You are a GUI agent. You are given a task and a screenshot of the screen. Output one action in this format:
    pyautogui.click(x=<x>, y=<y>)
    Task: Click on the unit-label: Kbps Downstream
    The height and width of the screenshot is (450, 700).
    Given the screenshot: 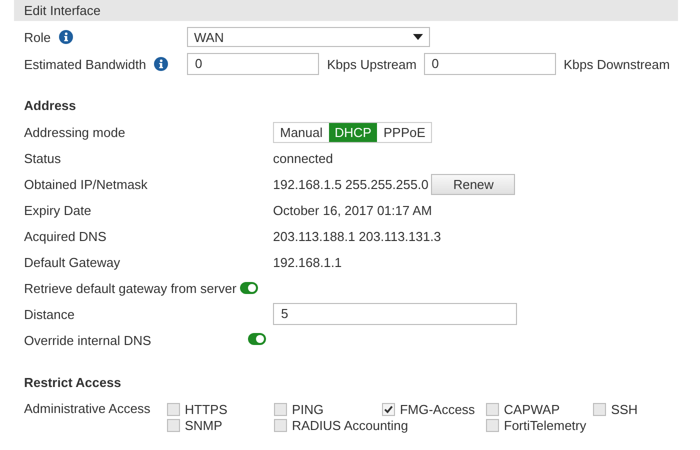 What is the action you would take?
    pyautogui.click(x=617, y=64)
    